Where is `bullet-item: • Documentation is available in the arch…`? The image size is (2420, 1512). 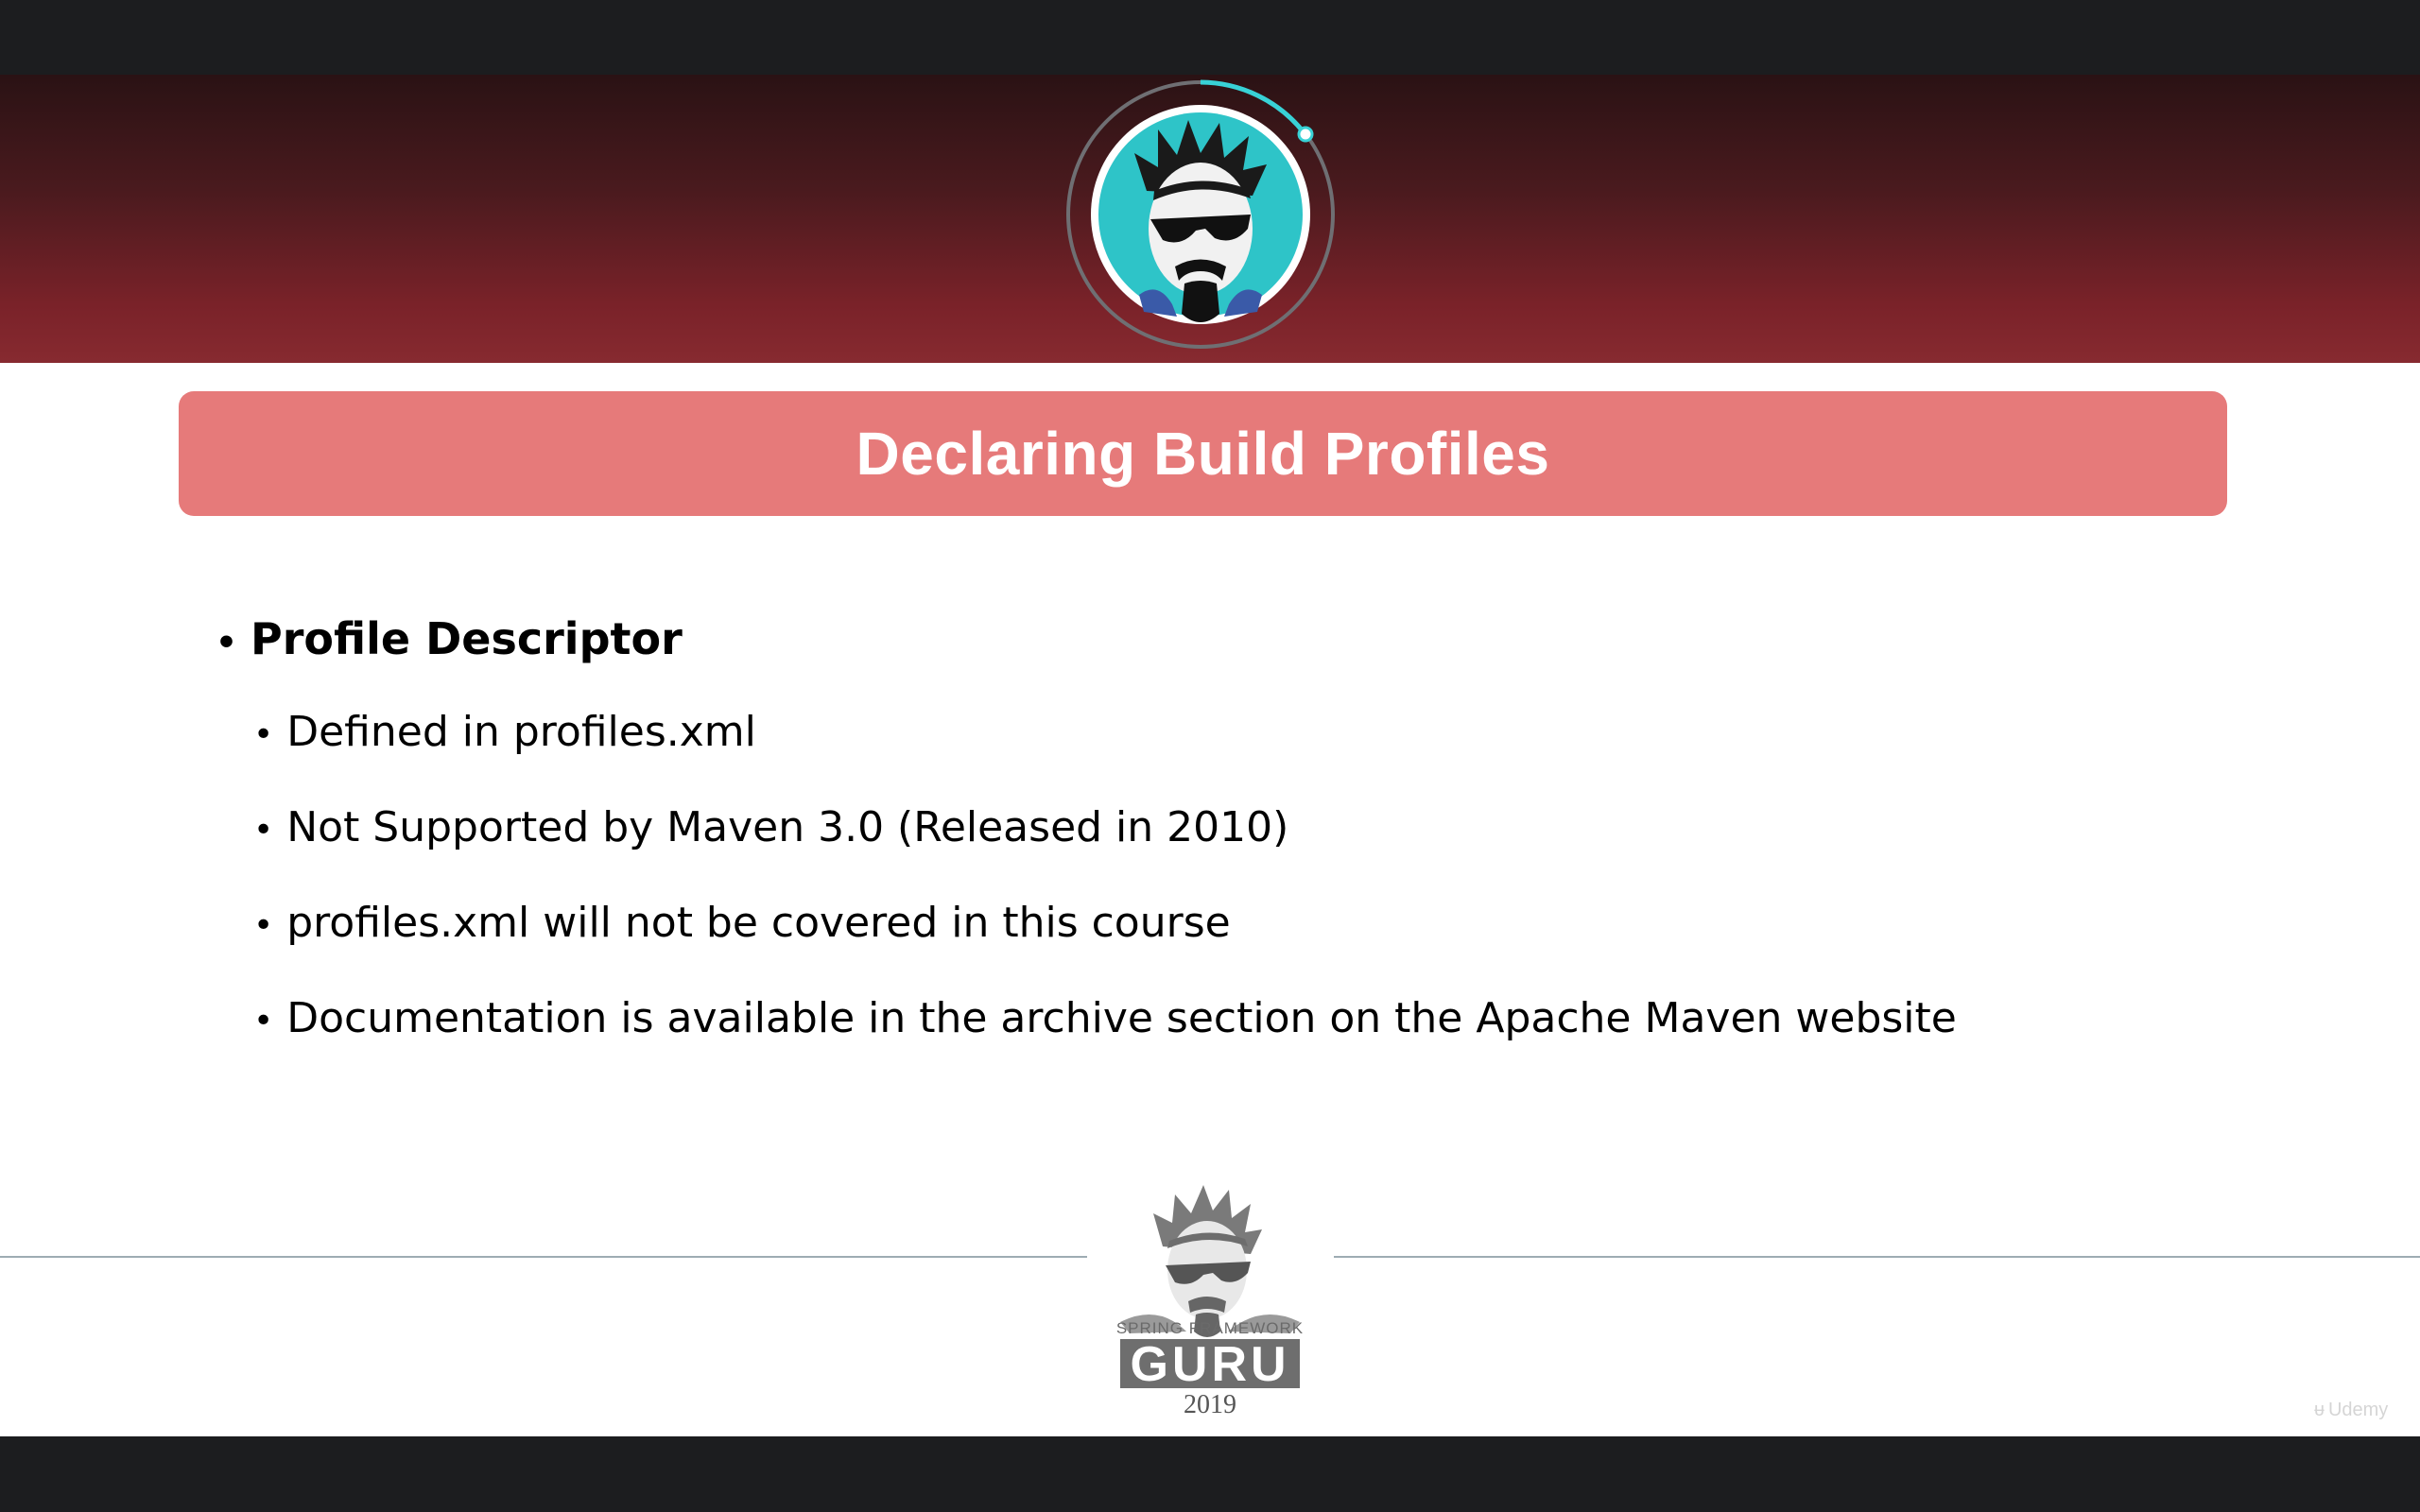
bullet-item: • Documentation is available in the arch… is located at coordinates (1105, 1018).